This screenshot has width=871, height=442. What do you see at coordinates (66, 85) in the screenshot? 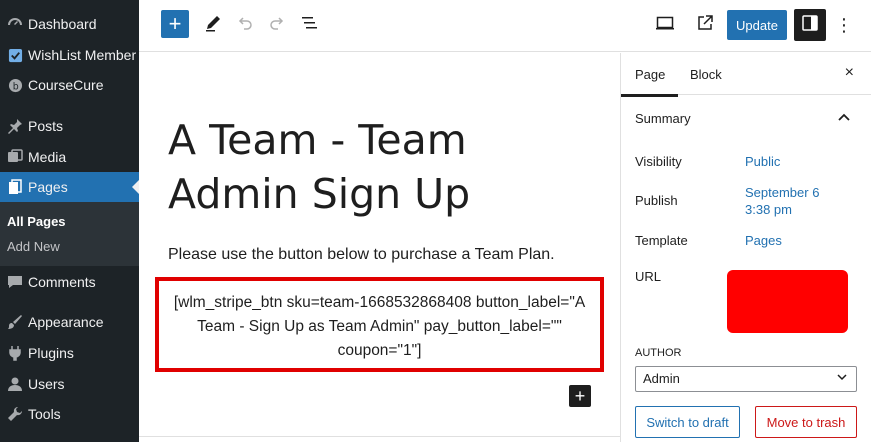
I see `menu-label: CourseCure` at bounding box center [66, 85].